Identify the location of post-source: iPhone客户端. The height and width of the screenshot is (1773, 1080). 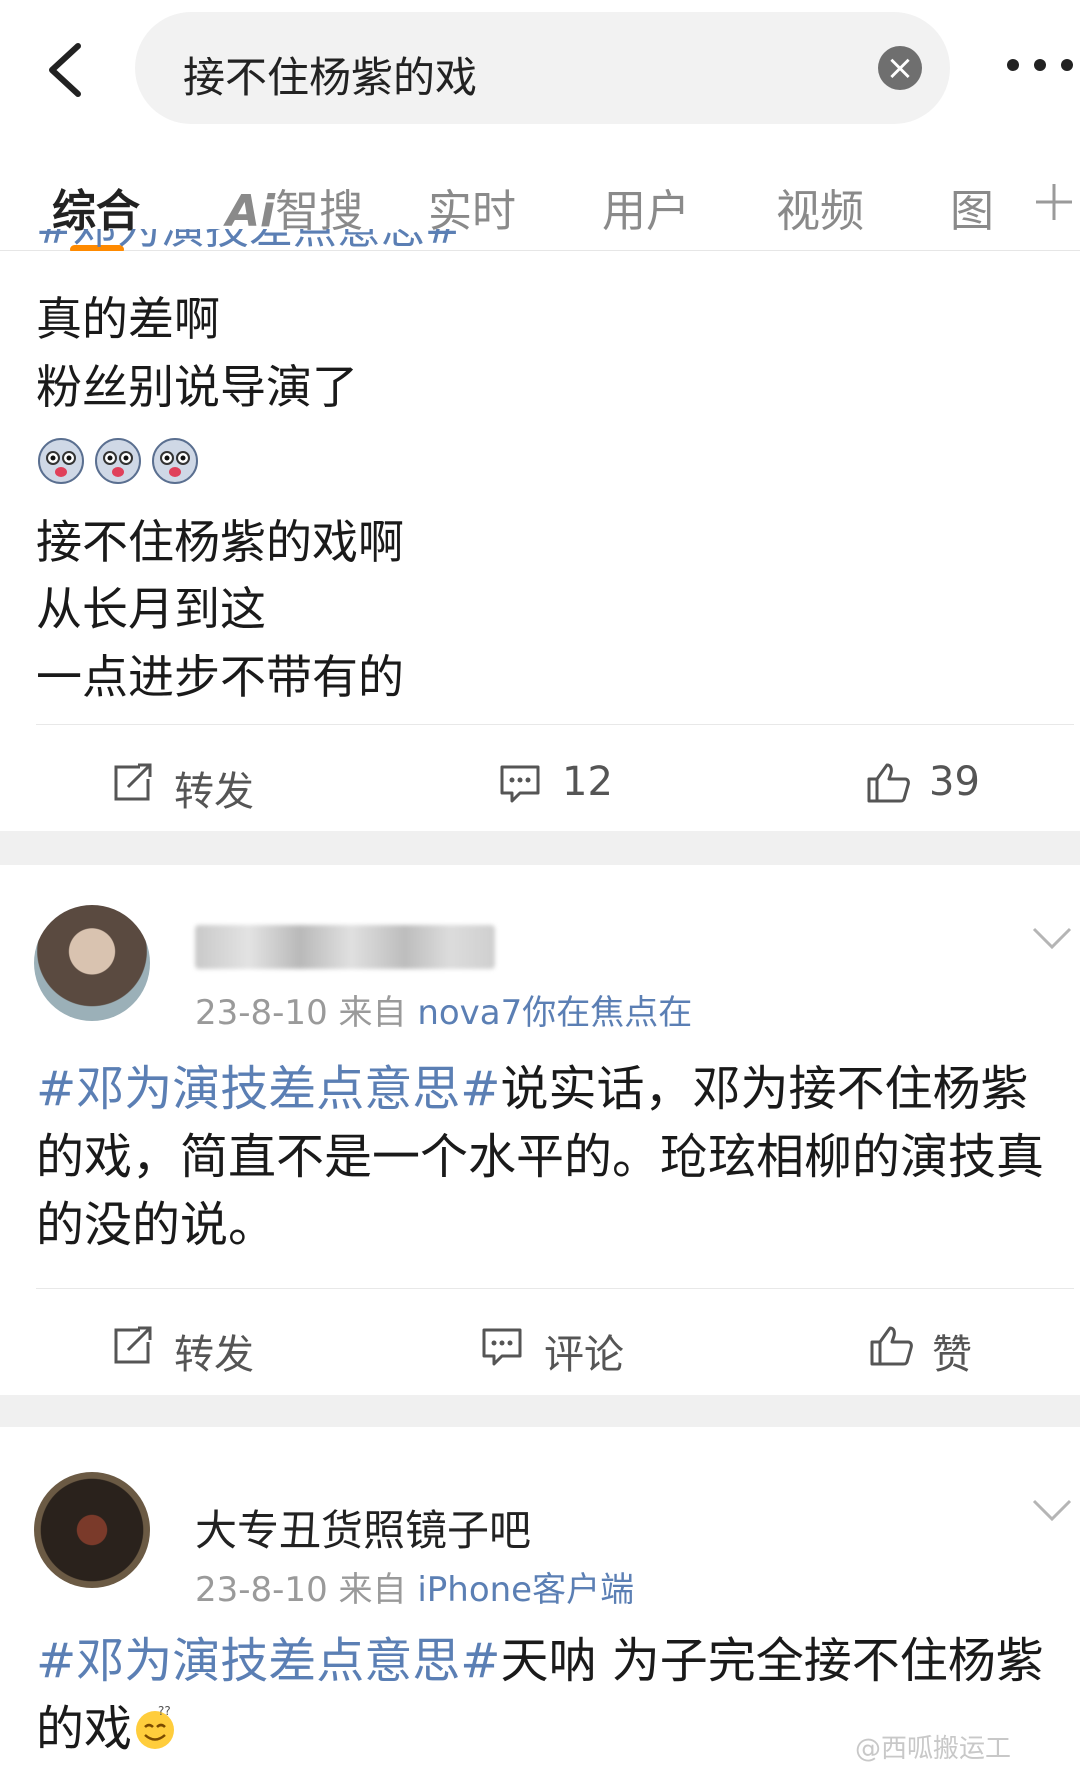
(525, 1590).